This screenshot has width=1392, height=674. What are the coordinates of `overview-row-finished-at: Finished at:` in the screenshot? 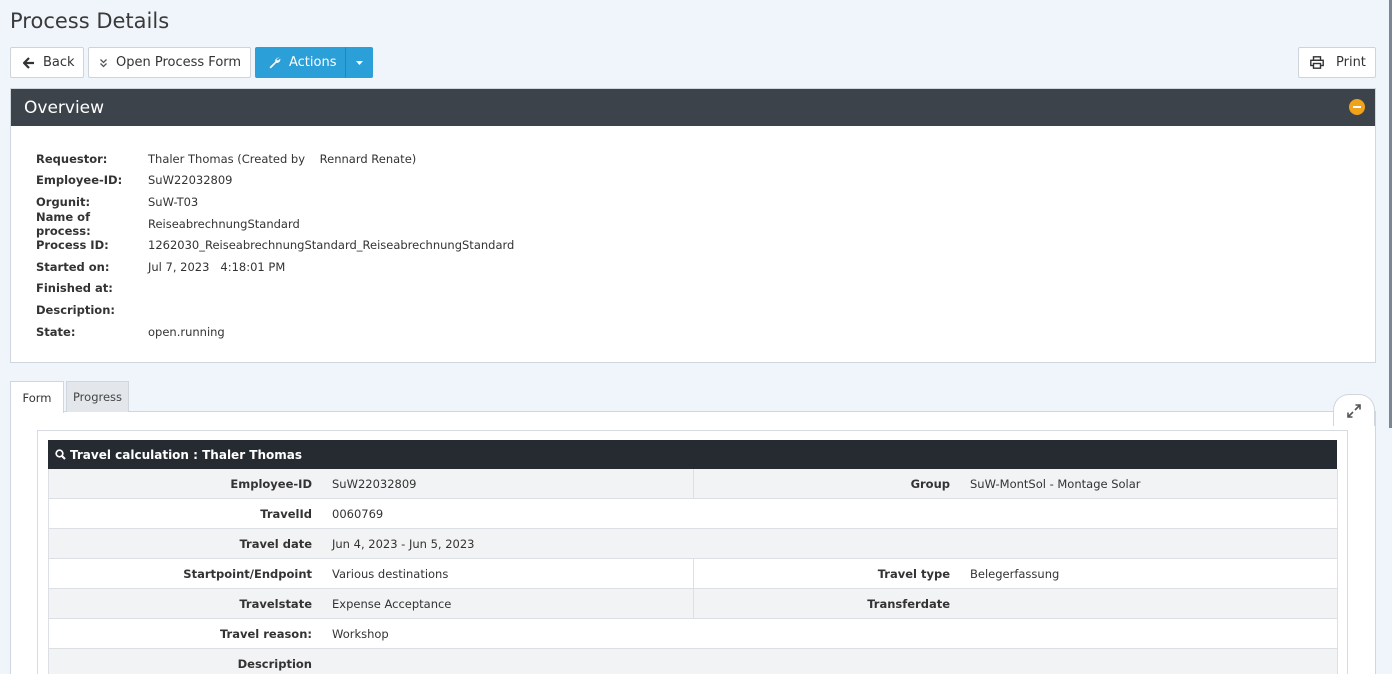 It's located at (275, 289).